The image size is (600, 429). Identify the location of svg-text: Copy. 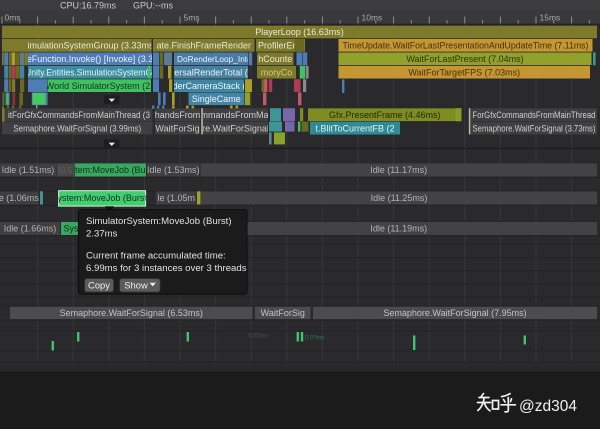
(99, 285).